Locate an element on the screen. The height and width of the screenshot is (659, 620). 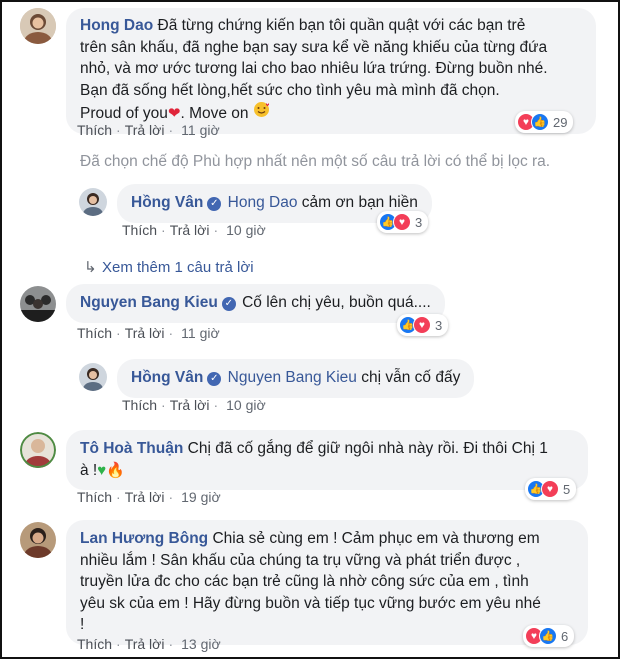
view-more-replies-link: ↳ Xem thêm 1 câu trả lời is located at coordinates (169, 267).